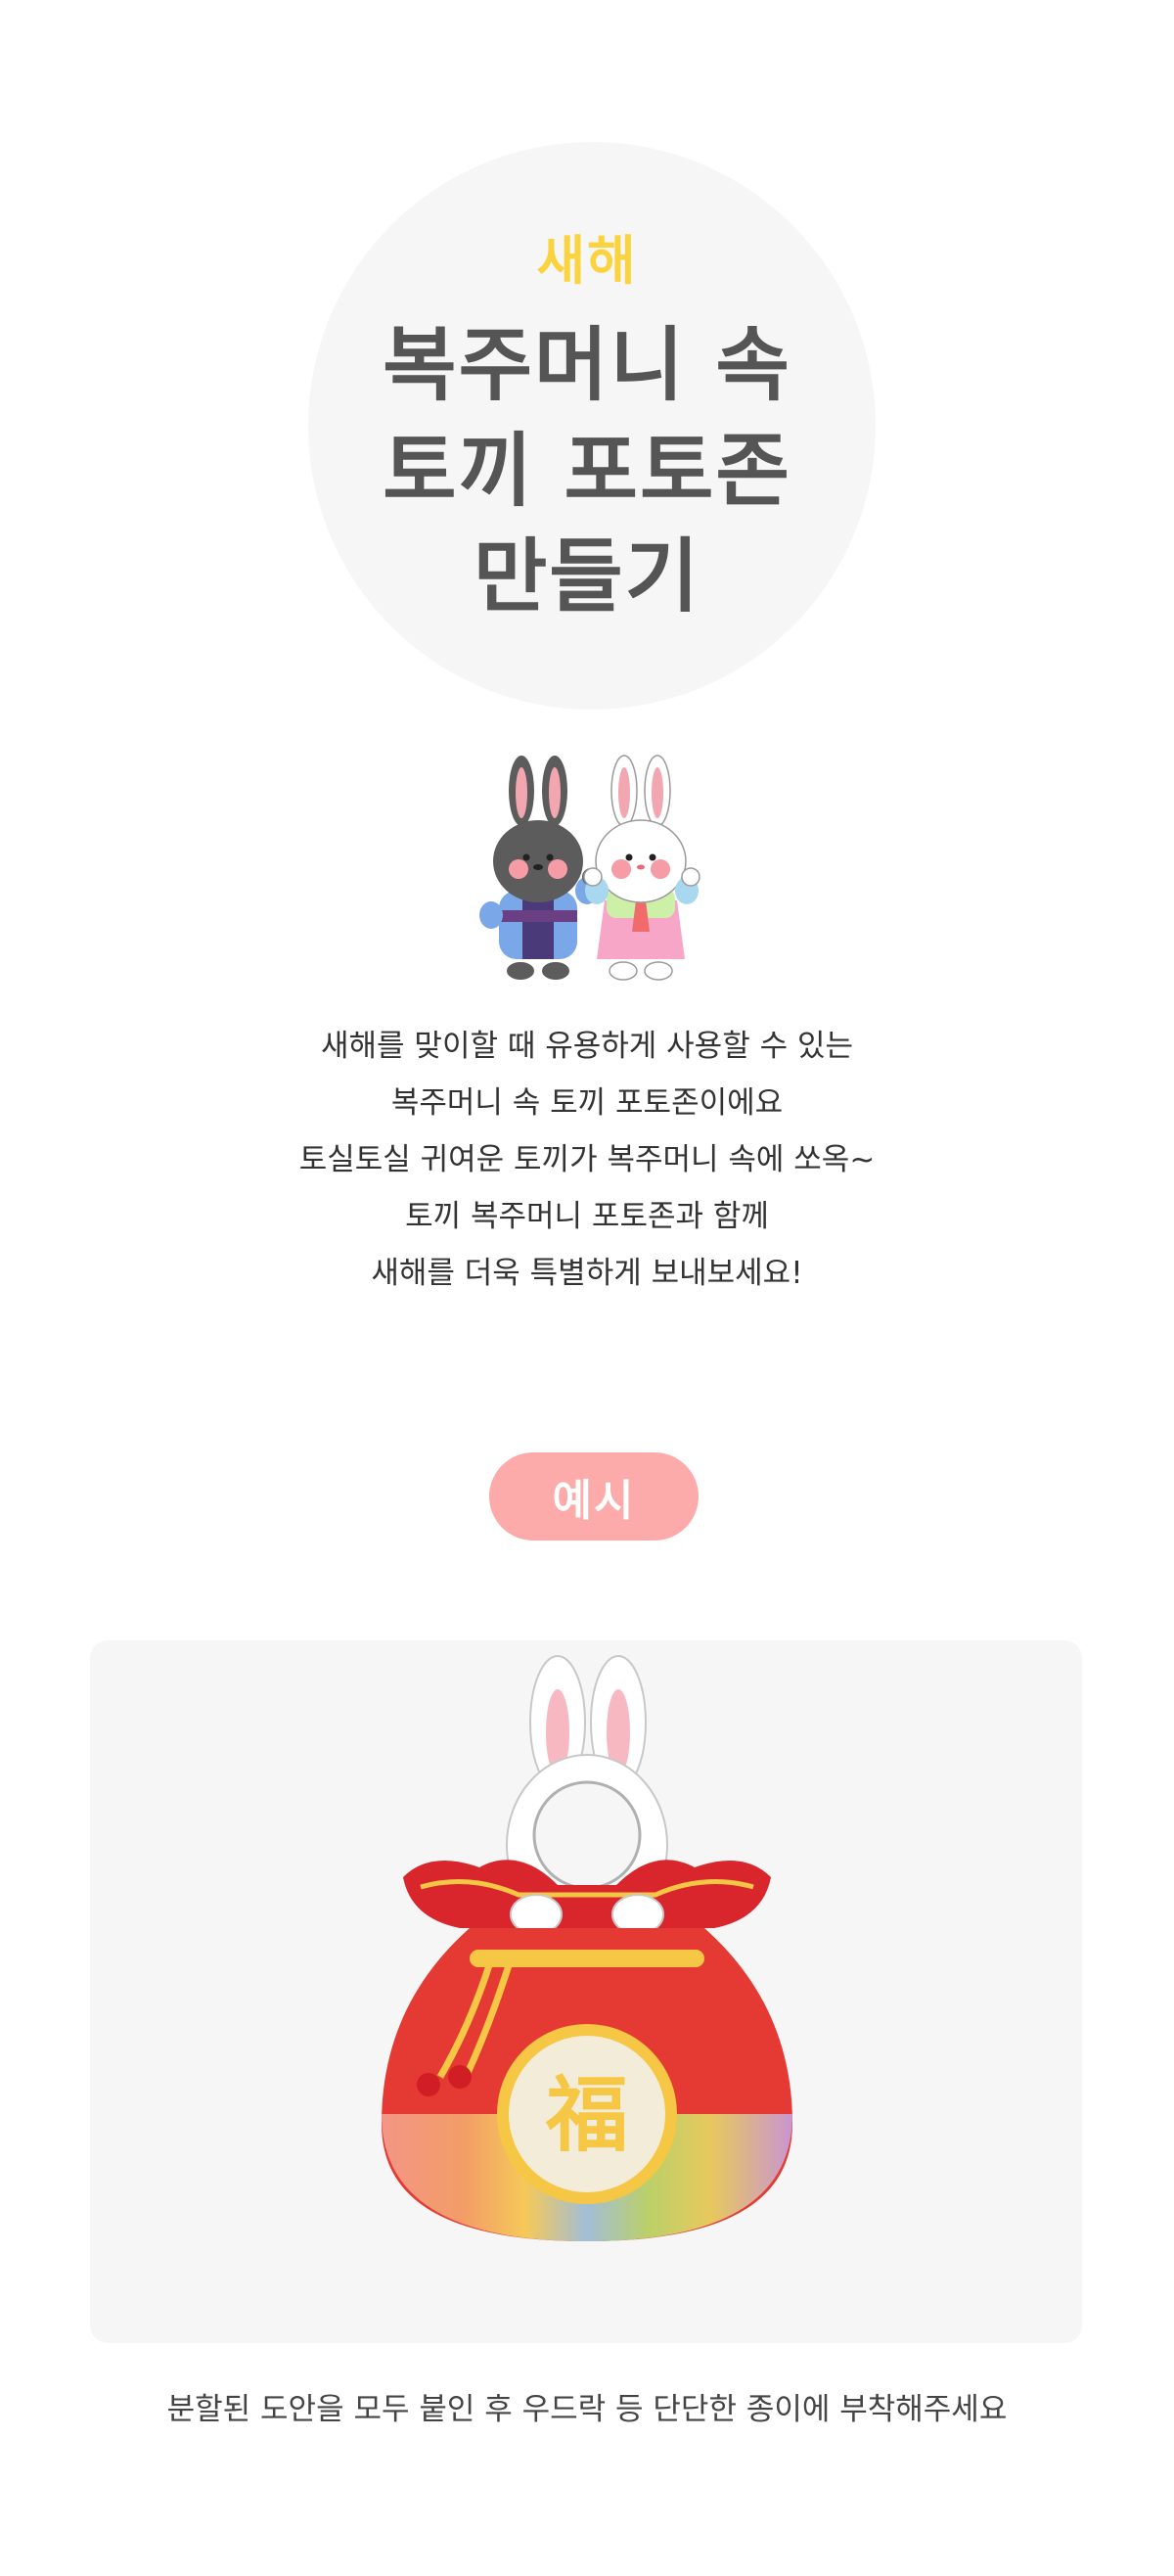 Image resolution: width=1174 pixels, height=2576 pixels. I want to click on description-line: 토실토실 귀여운 토끼가 복주머니 속에 쏘옥~, so click(587, 1159).